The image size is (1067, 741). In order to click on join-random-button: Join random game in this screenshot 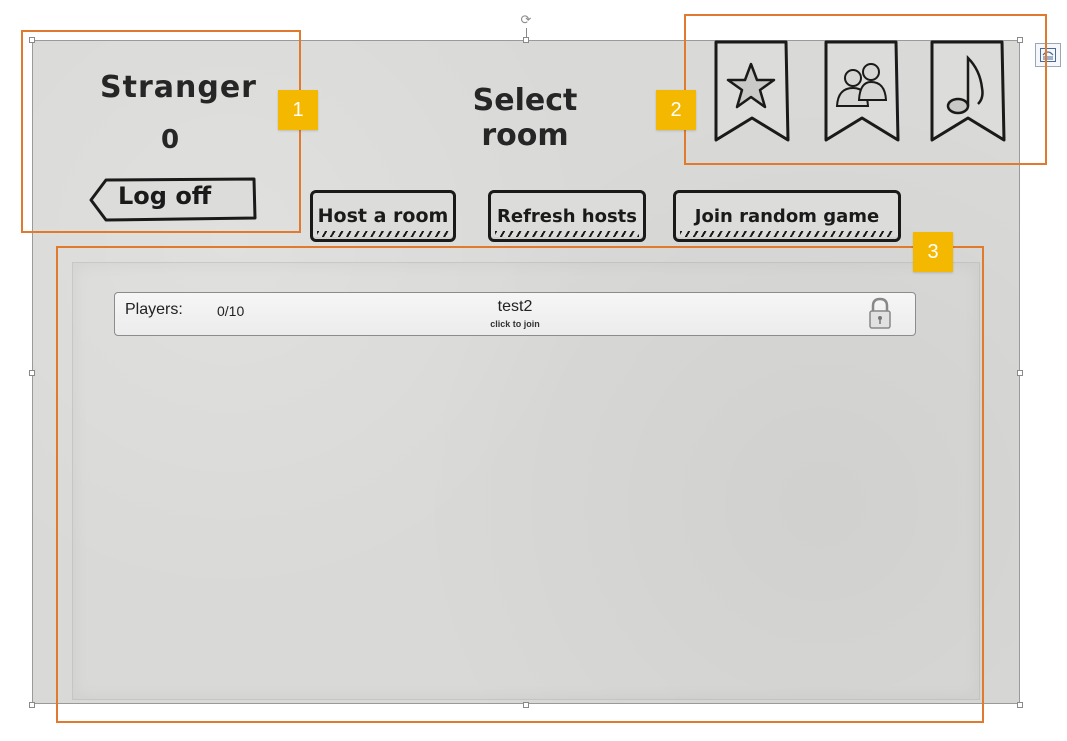, I will do `click(787, 216)`.